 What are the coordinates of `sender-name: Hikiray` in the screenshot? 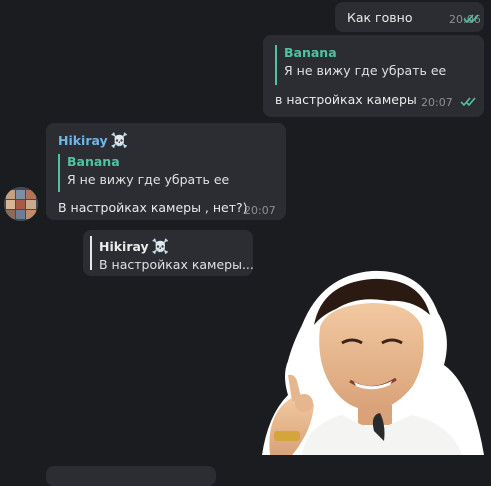 It's located at (83, 140).